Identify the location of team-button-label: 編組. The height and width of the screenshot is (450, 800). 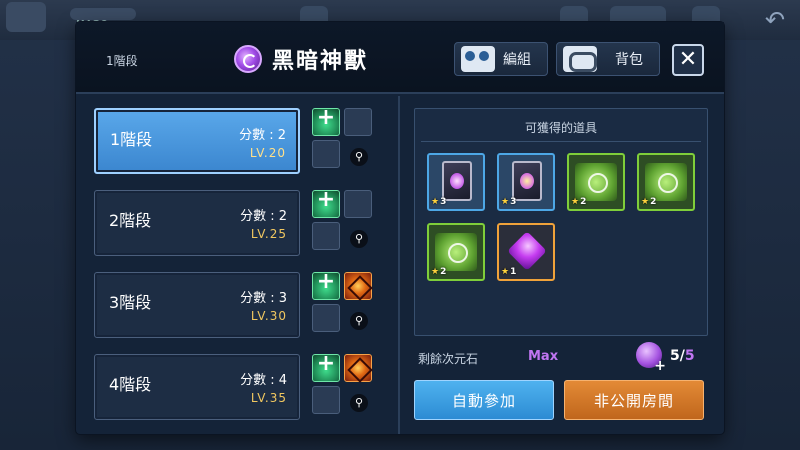
(517, 60).